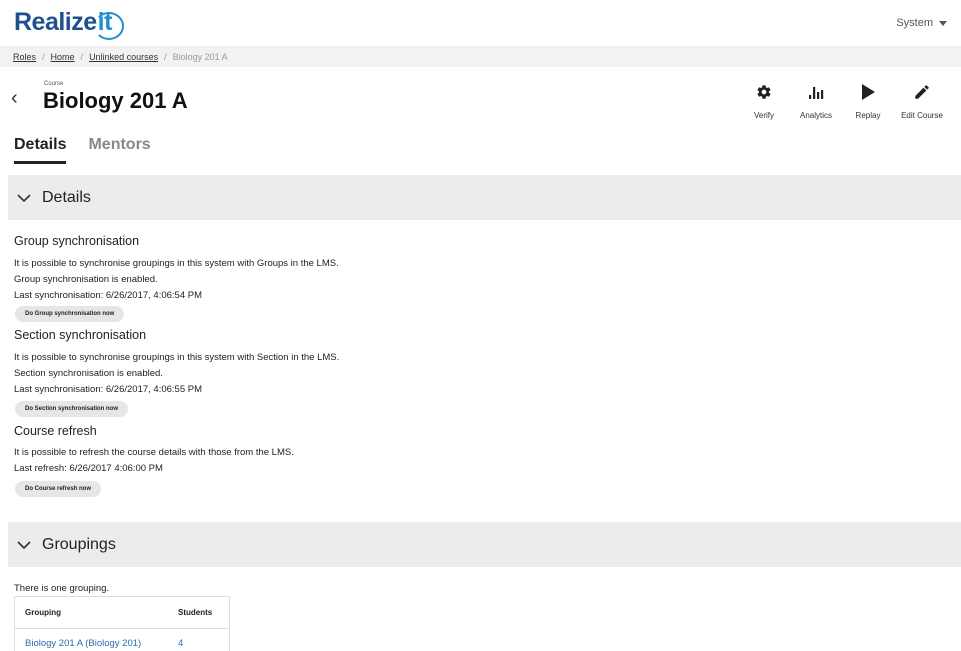  I want to click on grouping-cell: Biology 201 A (Biology 201), so click(92, 640).